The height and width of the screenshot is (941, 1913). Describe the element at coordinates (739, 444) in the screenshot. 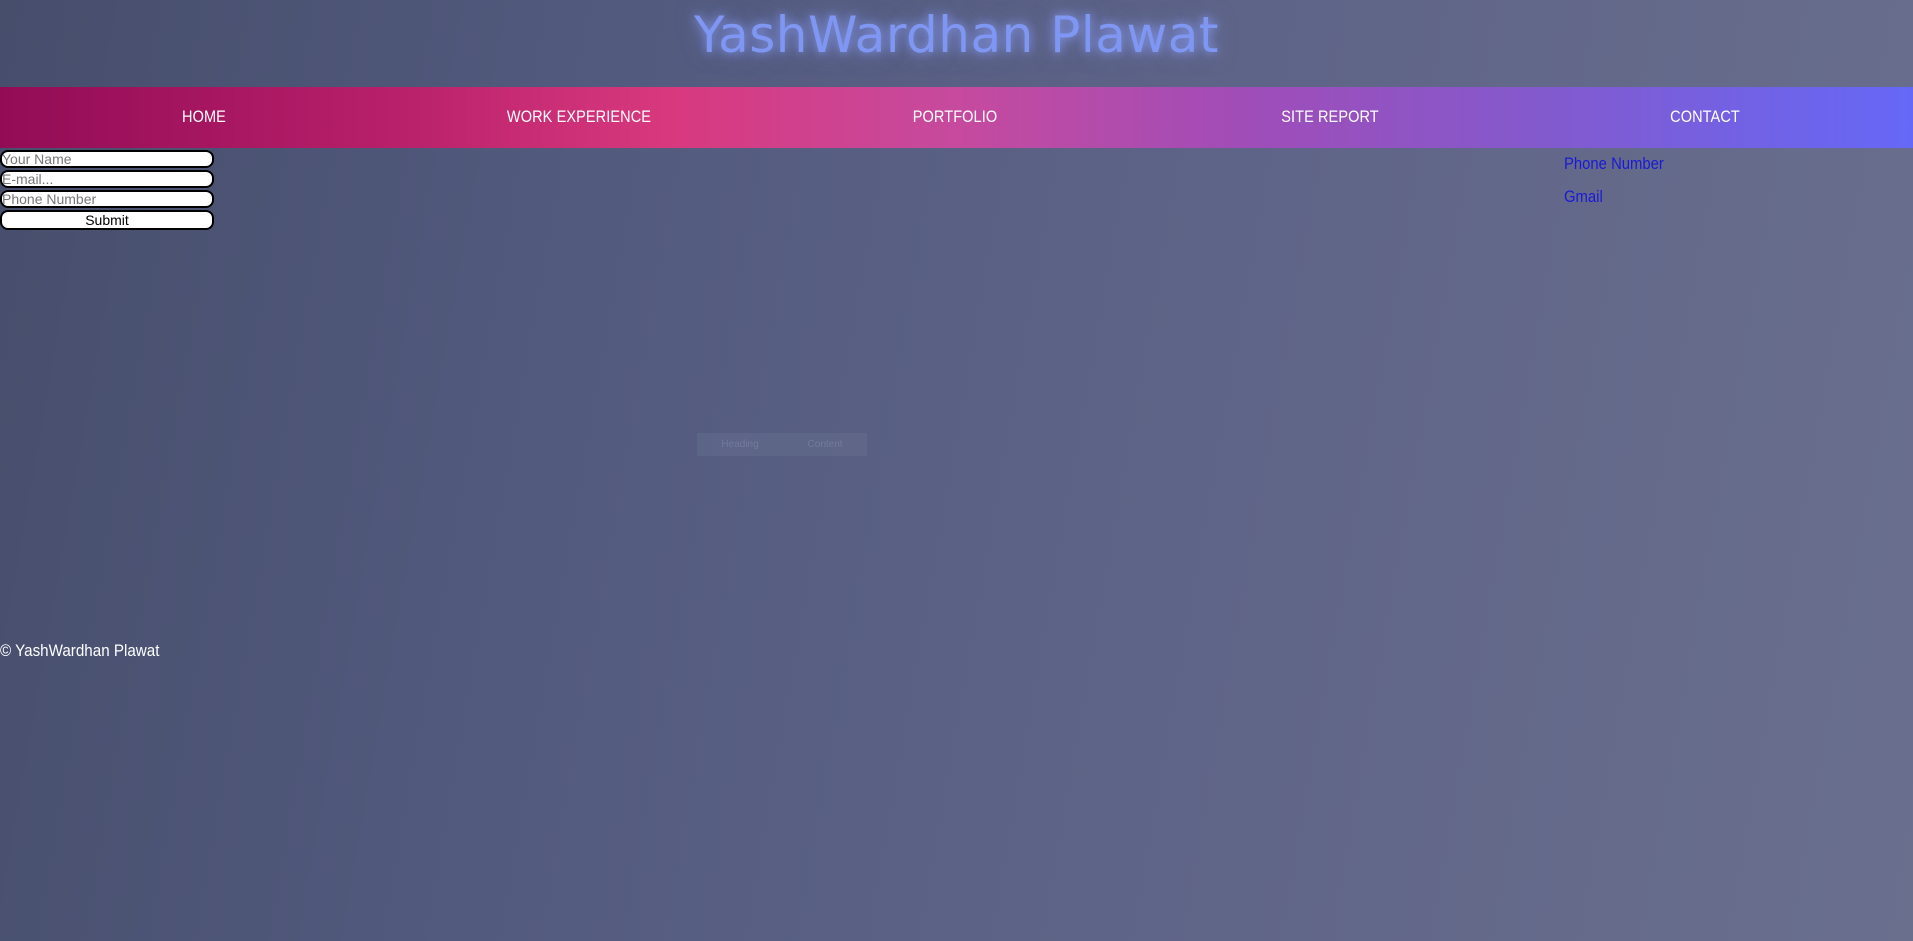

I see `faded-button-heading: Heading` at that location.